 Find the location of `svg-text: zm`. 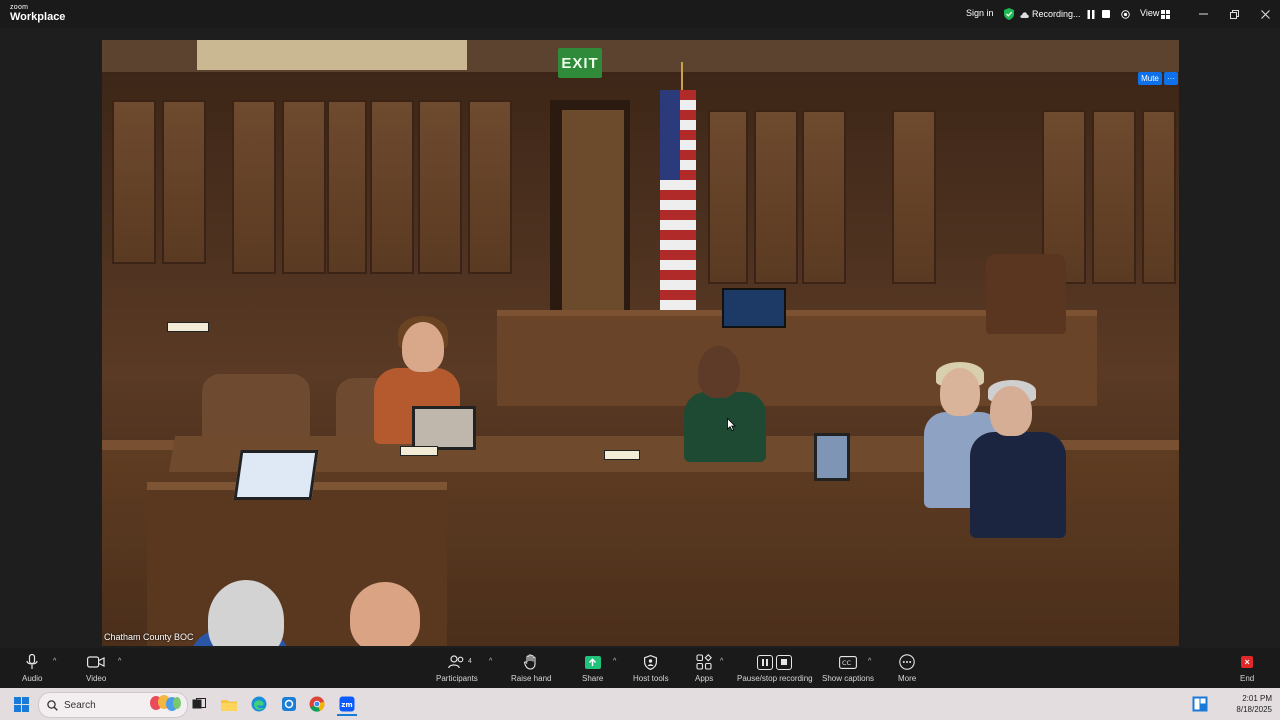

svg-text: zm is located at coordinates (346, 705).